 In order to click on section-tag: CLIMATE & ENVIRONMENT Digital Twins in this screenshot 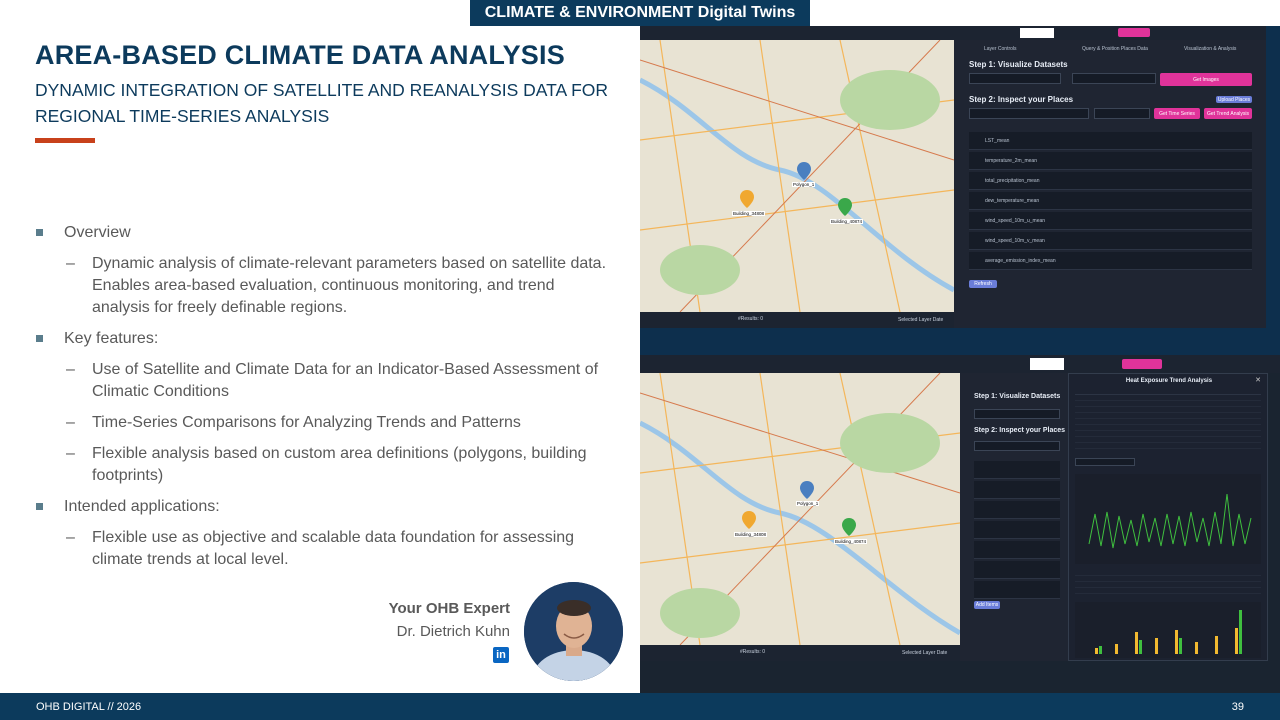, I will do `click(640, 13)`.